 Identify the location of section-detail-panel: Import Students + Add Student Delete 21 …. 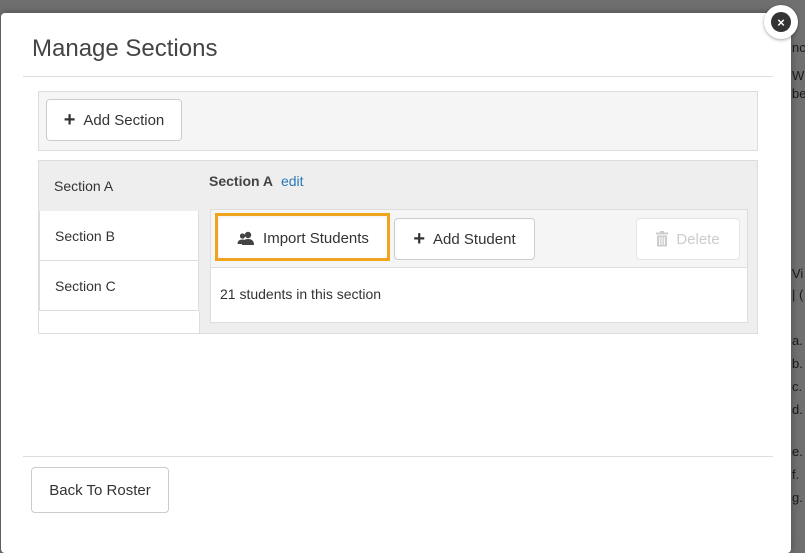
(479, 266).